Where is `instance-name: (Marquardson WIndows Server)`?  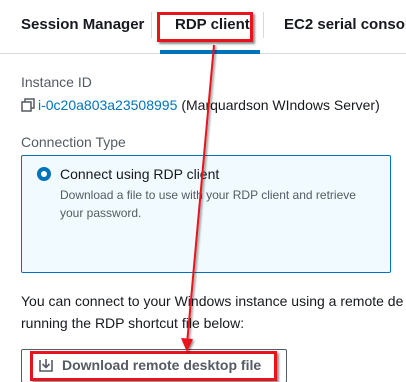
instance-name: (Marquardson WIndows Server) is located at coordinates (280, 105).